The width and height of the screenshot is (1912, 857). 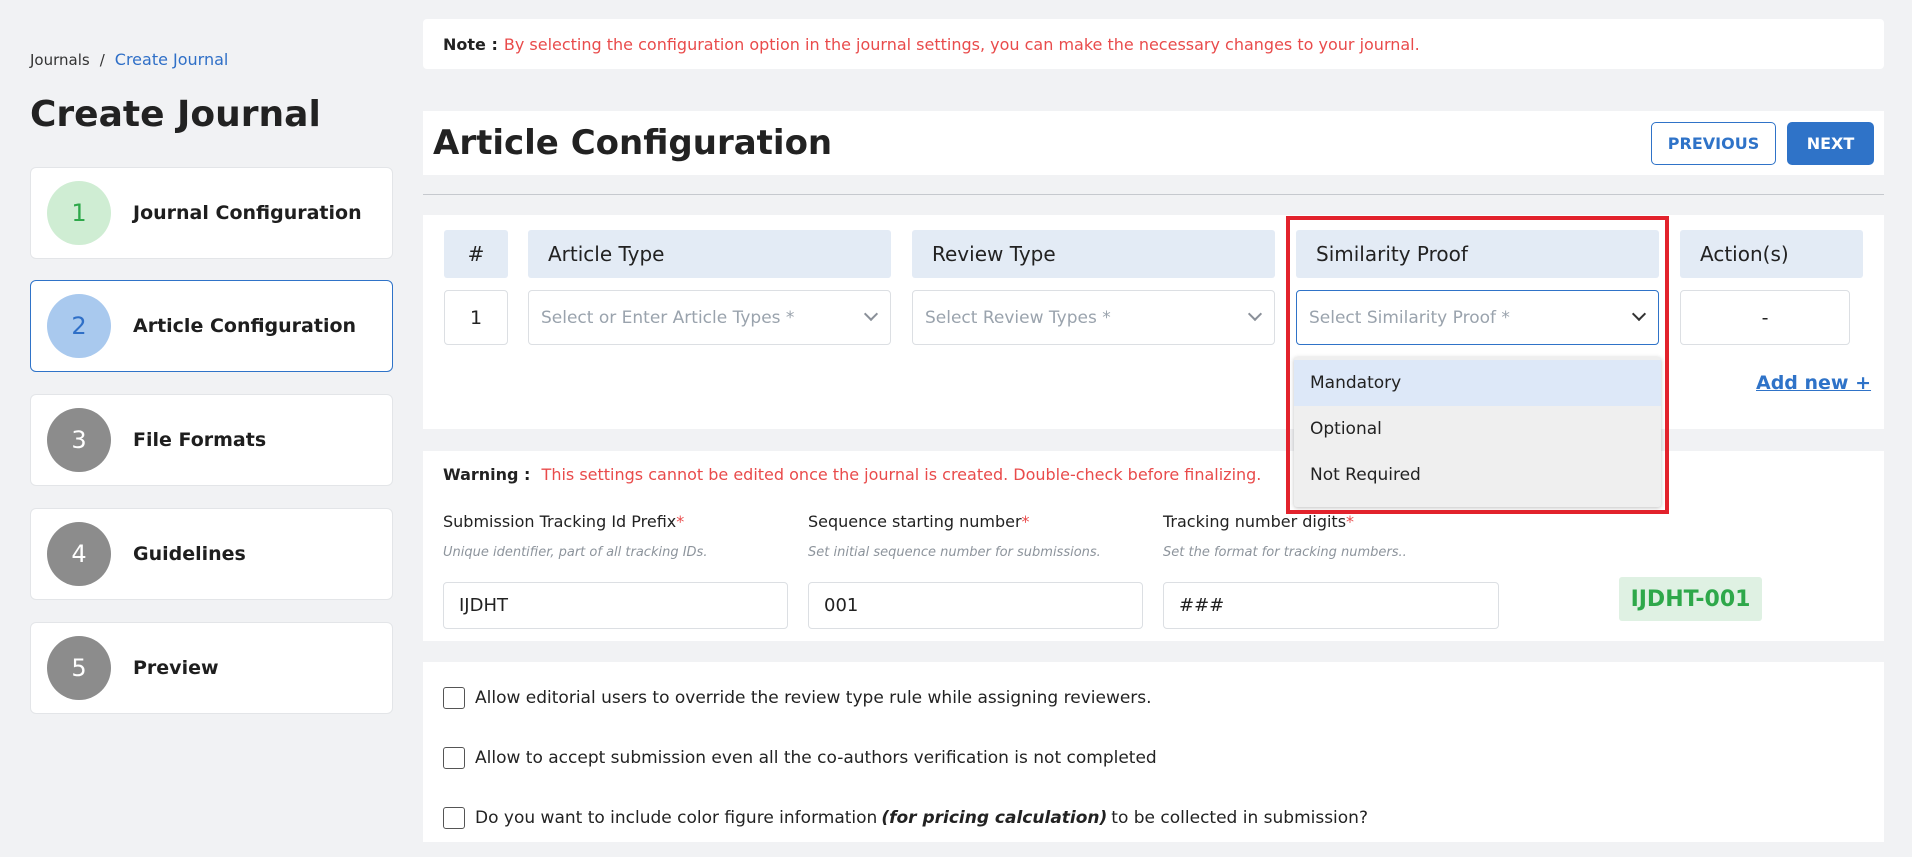 I want to click on header-similarity-proof: Similarity Proof, so click(x=1477, y=254).